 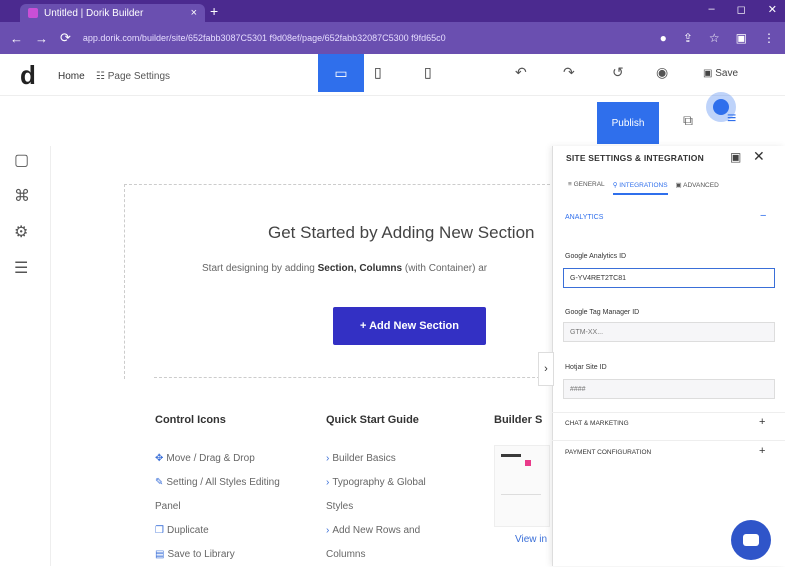 I want to click on save-label: Save, so click(x=727, y=73).